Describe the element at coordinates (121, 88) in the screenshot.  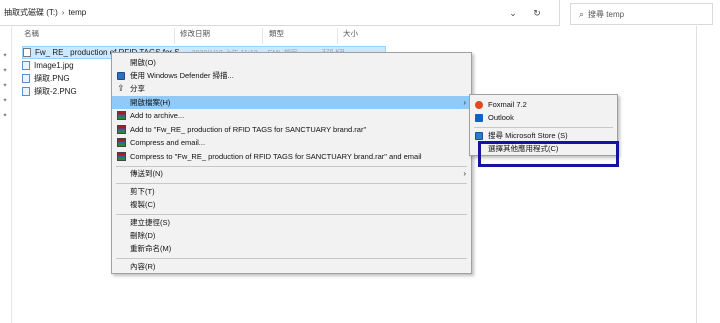
I see `share-icon: ⇪` at that location.